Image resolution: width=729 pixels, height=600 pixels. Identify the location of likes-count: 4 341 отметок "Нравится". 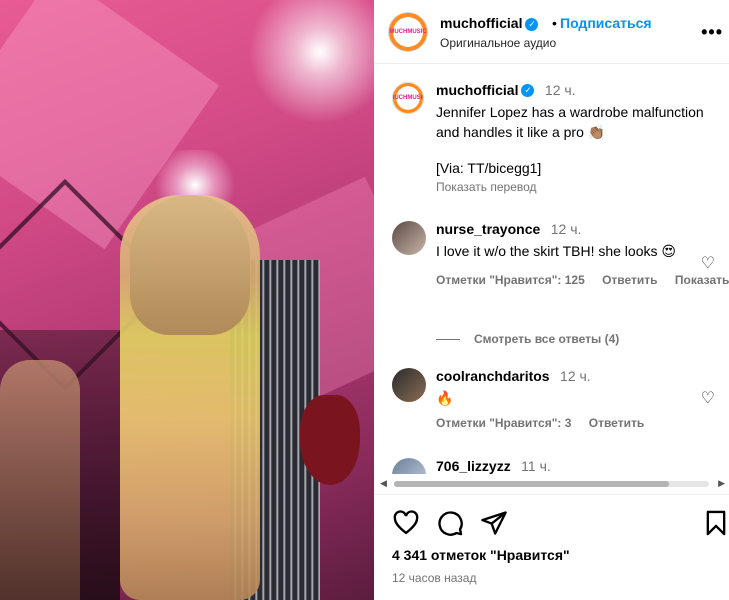
(481, 555).